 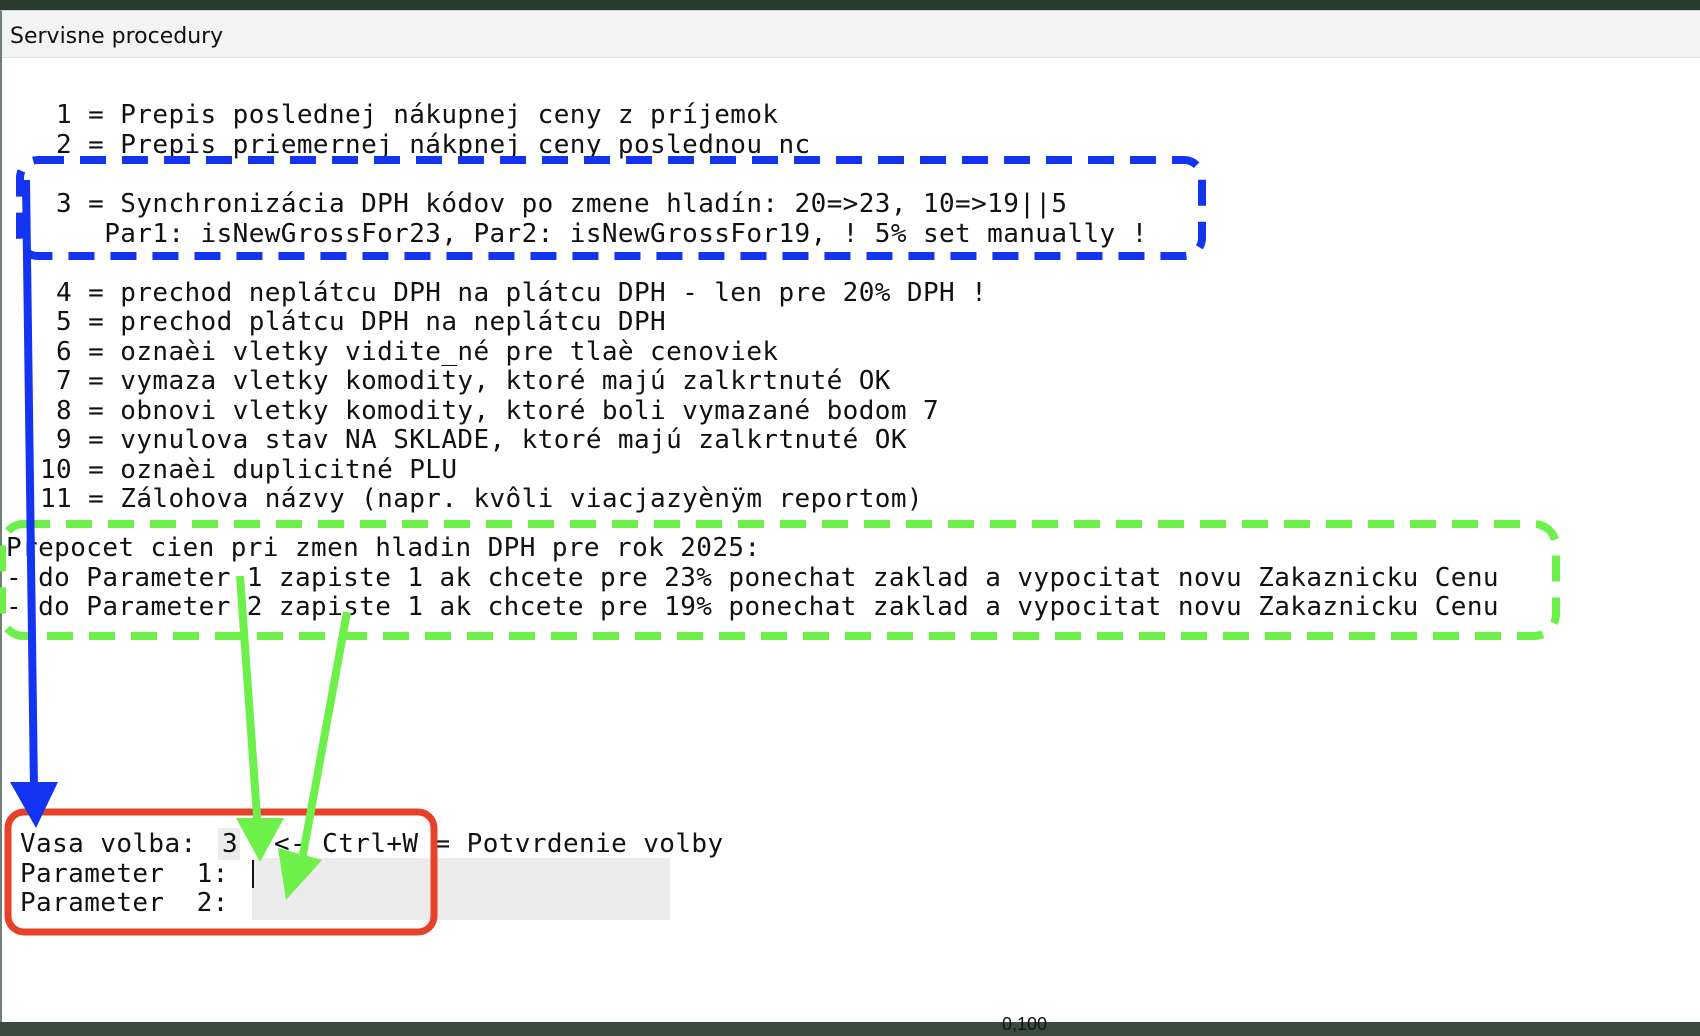 I want to click on taskbar-strip: 0,100, so click(x=850, y=1025).